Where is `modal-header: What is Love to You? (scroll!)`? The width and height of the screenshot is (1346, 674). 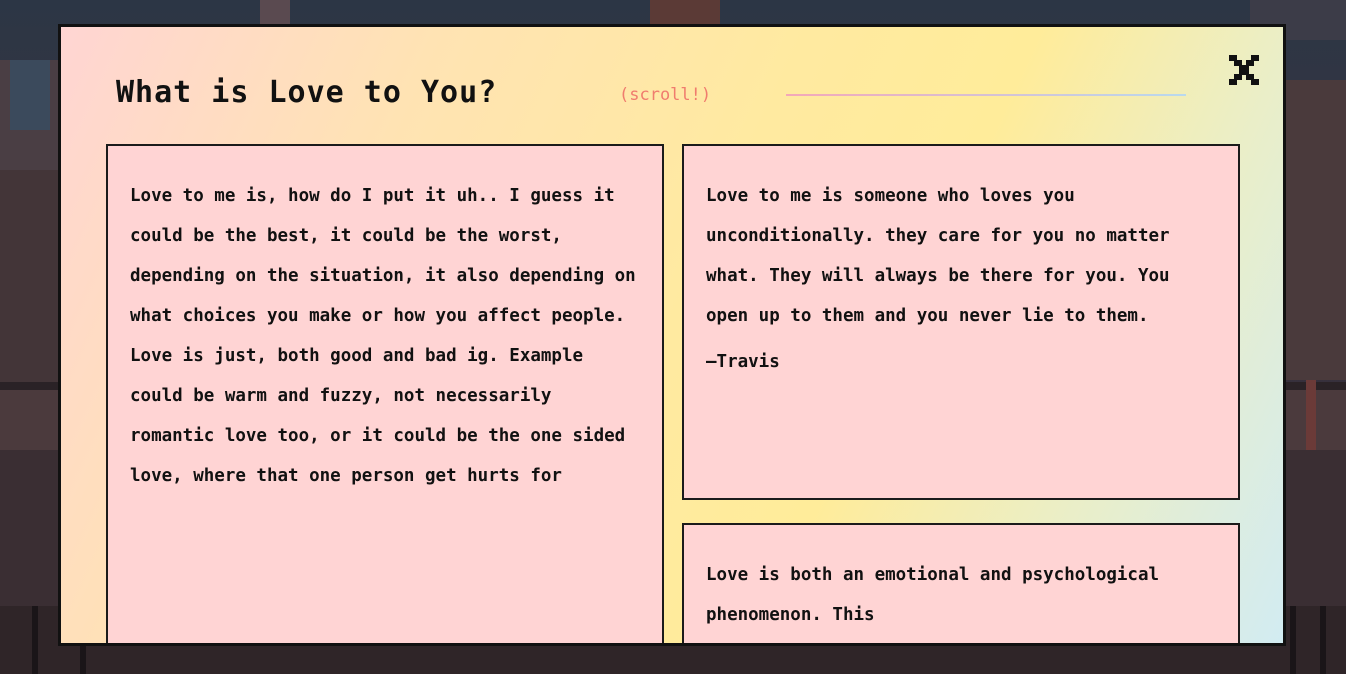
modal-header: What is Love to You? (scroll!) is located at coordinates (651, 95).